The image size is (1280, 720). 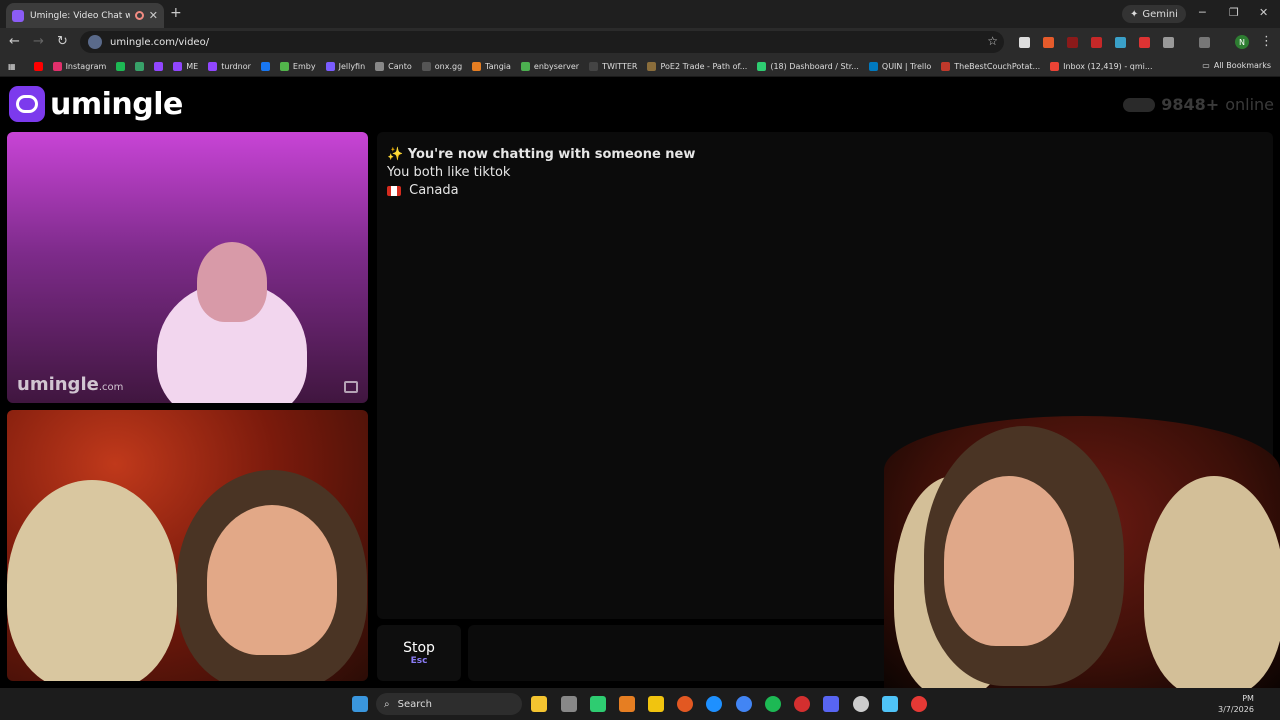 I want to click on site-info-icon, so click(x=95, y=42).